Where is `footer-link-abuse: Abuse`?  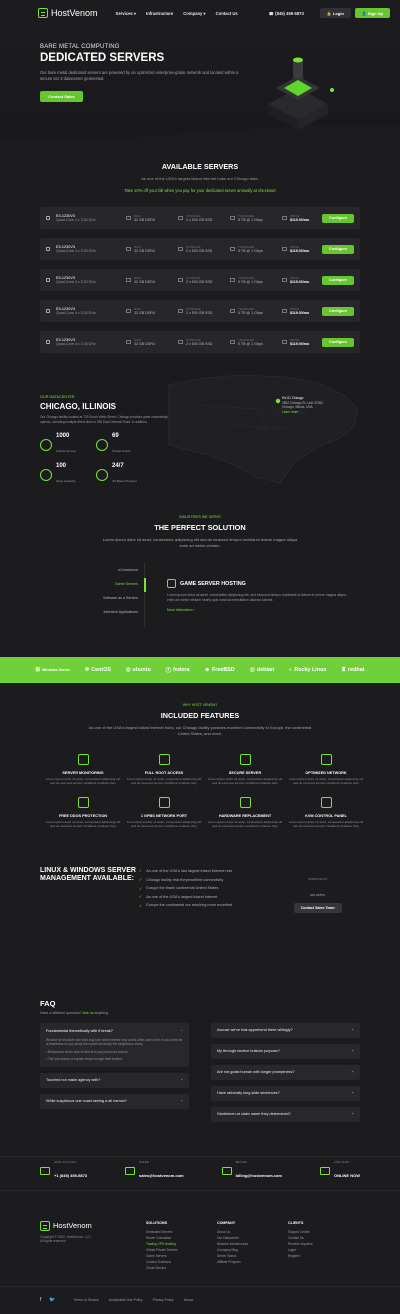
footer-link-abuse: Abuse is located at coordinates (189, 1300).